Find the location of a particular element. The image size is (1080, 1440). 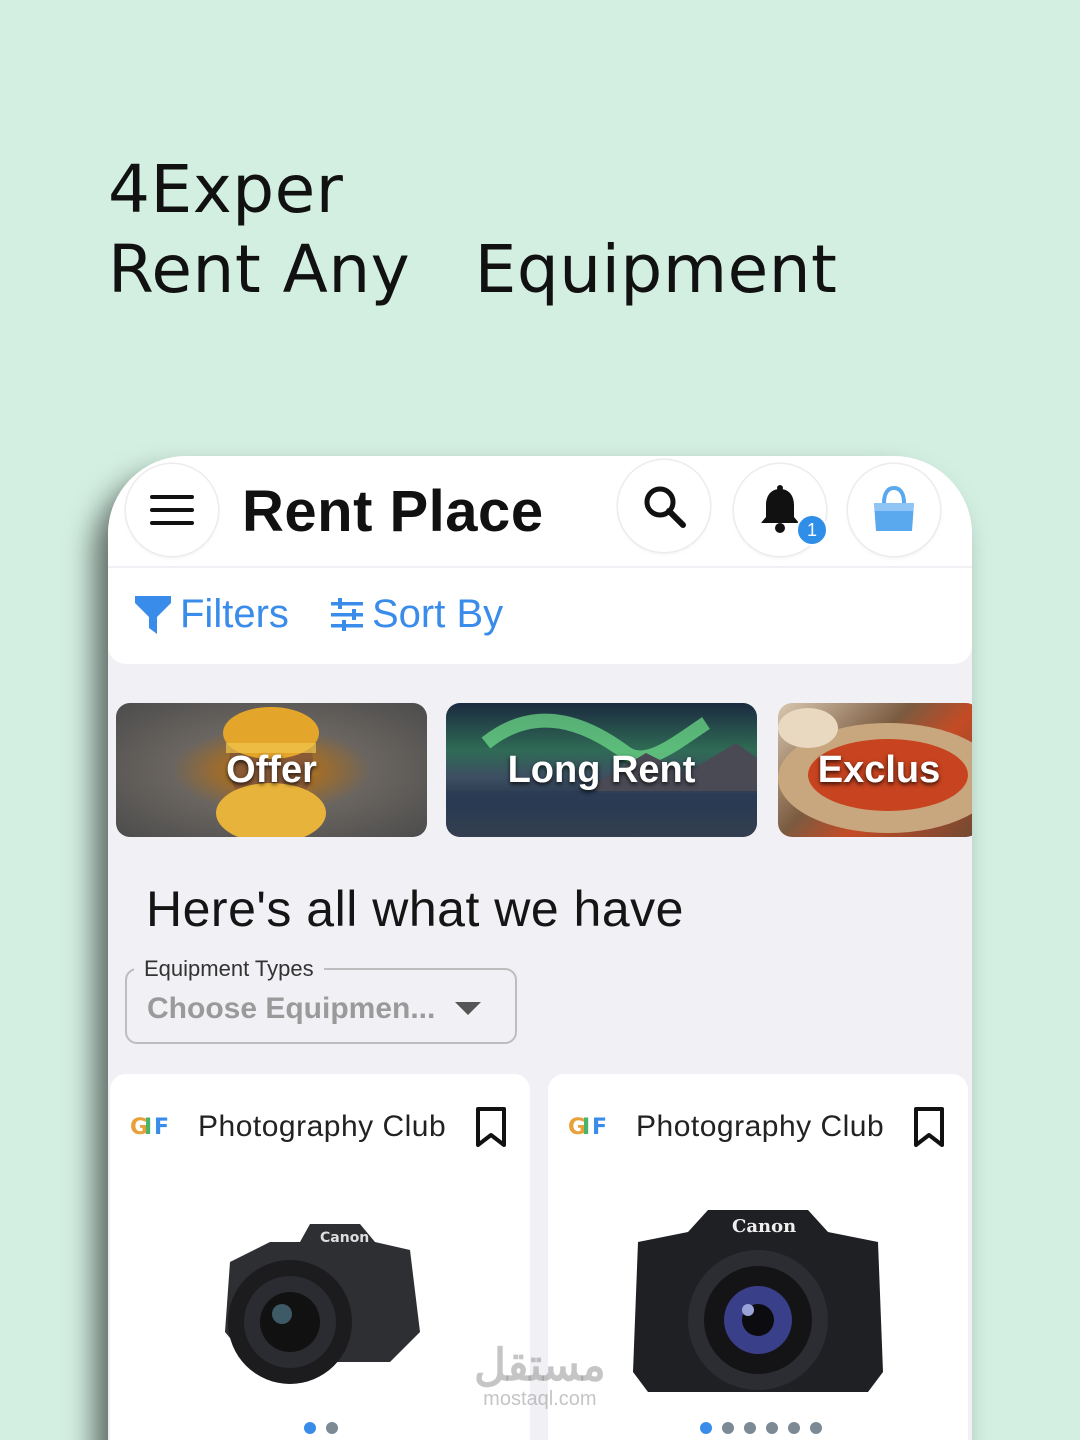

category-long-rent: Long Rent is located at coordinates (601, 770).